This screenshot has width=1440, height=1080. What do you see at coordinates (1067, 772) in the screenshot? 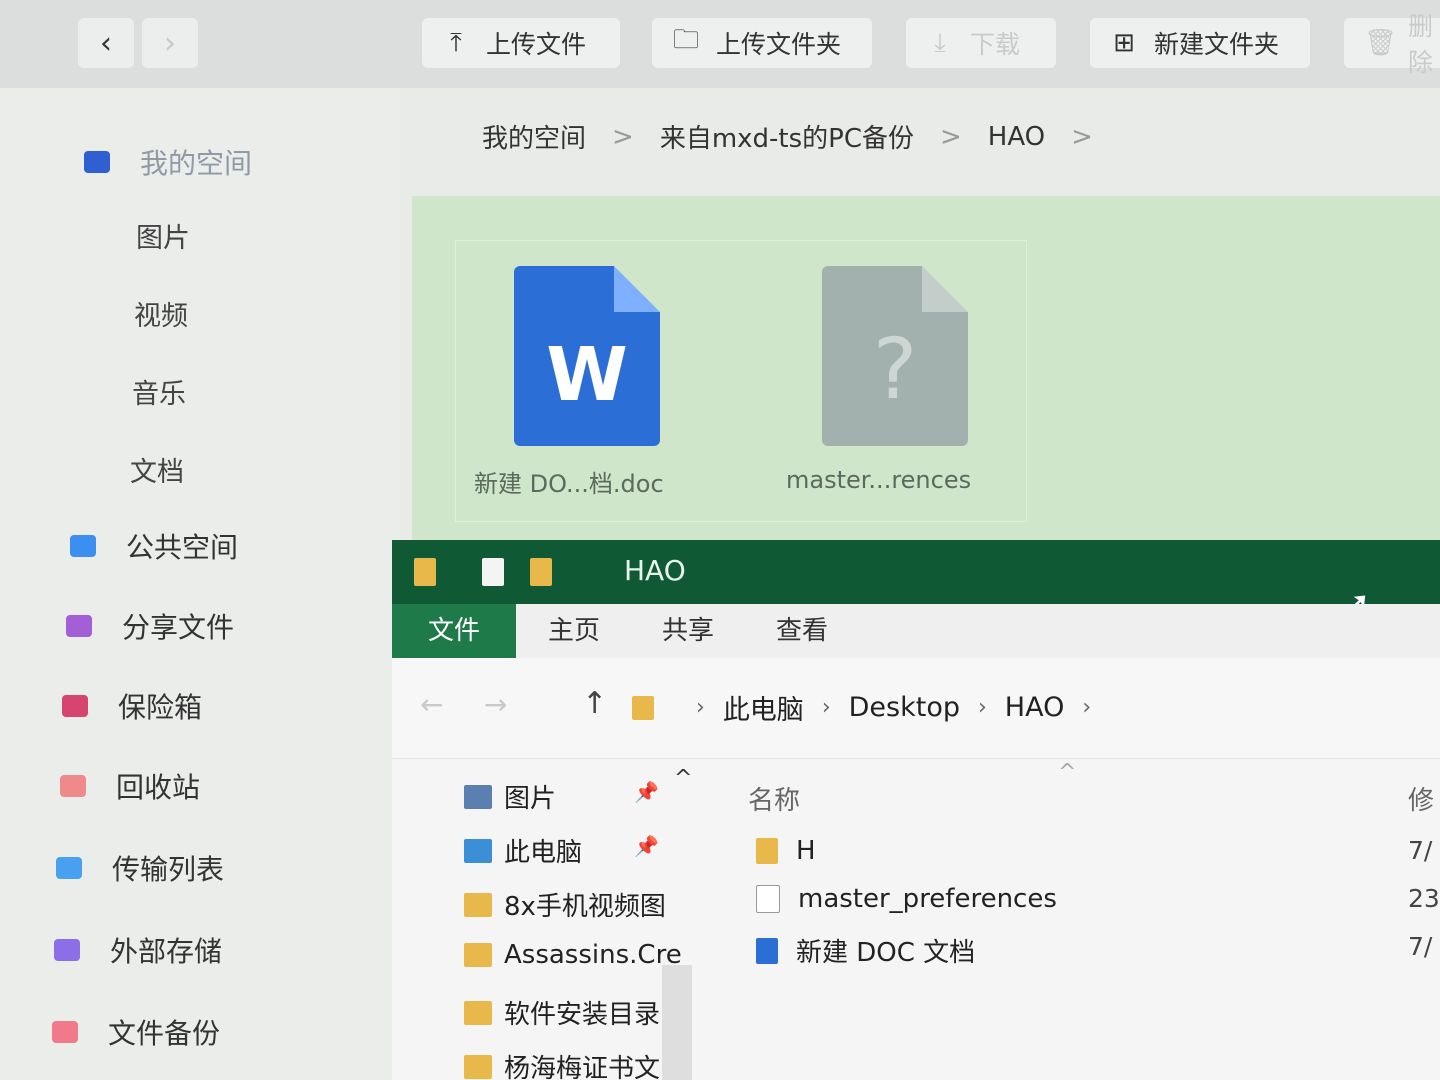
I see `sort-caret-icon: ^` at bounding box center [1067, 772].